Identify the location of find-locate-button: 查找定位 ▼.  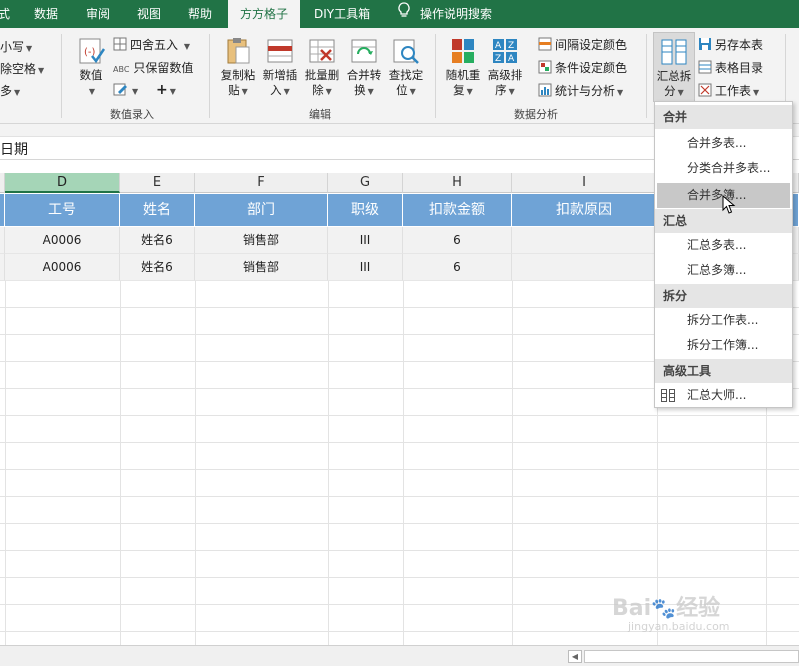
(406, 67).